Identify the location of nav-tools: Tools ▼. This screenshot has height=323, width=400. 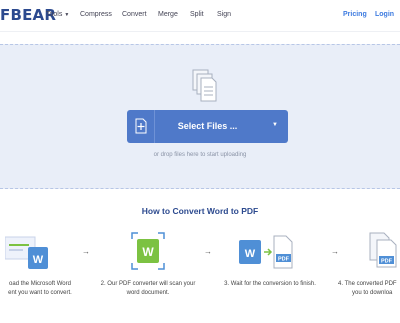
(57, 14).